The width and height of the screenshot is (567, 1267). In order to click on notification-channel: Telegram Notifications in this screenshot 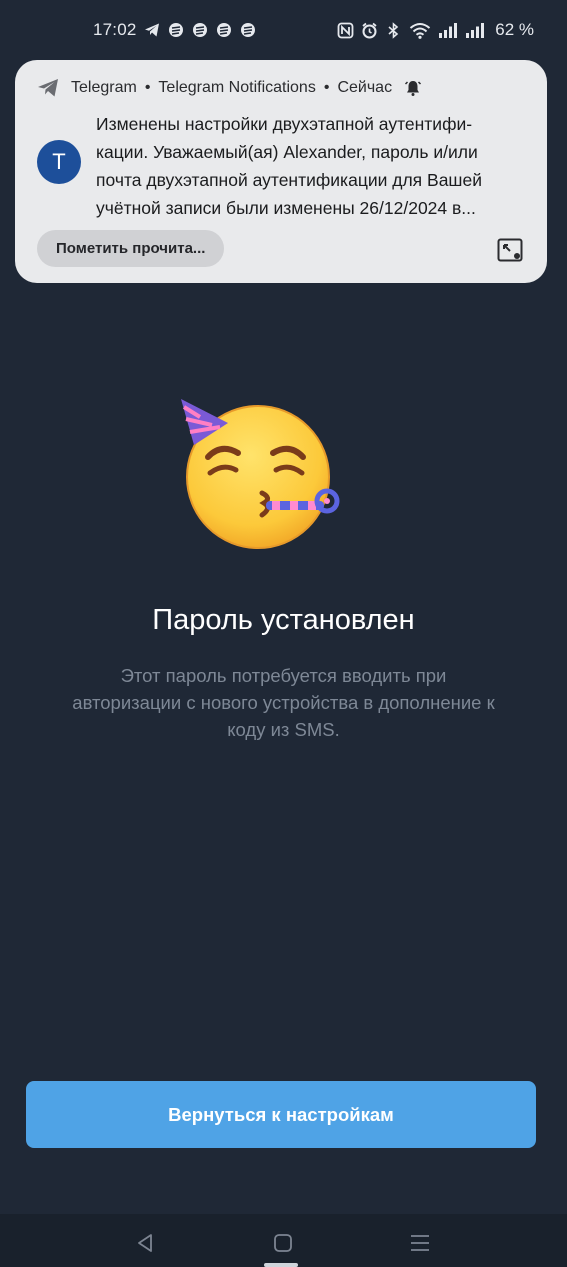, I will do `click(237, 87)`.